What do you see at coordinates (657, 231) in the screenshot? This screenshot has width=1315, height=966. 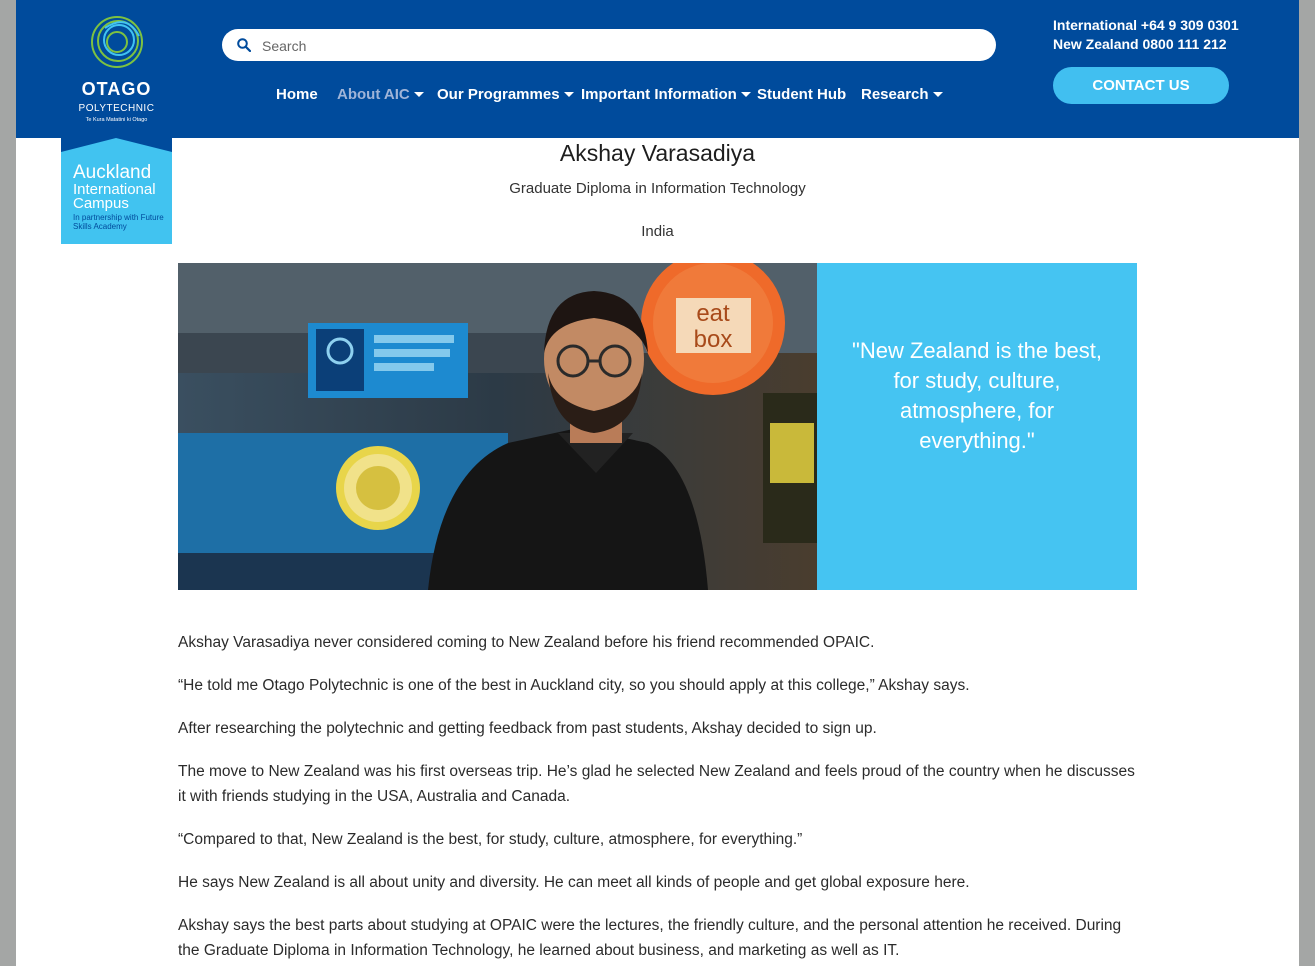 I see `country-label: India` at bounding box center [657, 231].